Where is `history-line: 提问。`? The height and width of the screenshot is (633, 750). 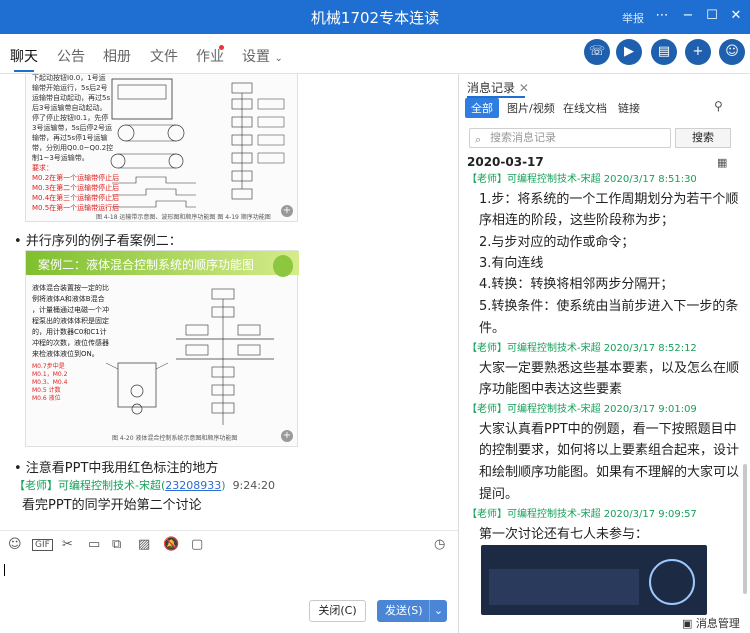
history-line: 提问。 is located at coordinates (499, 494).